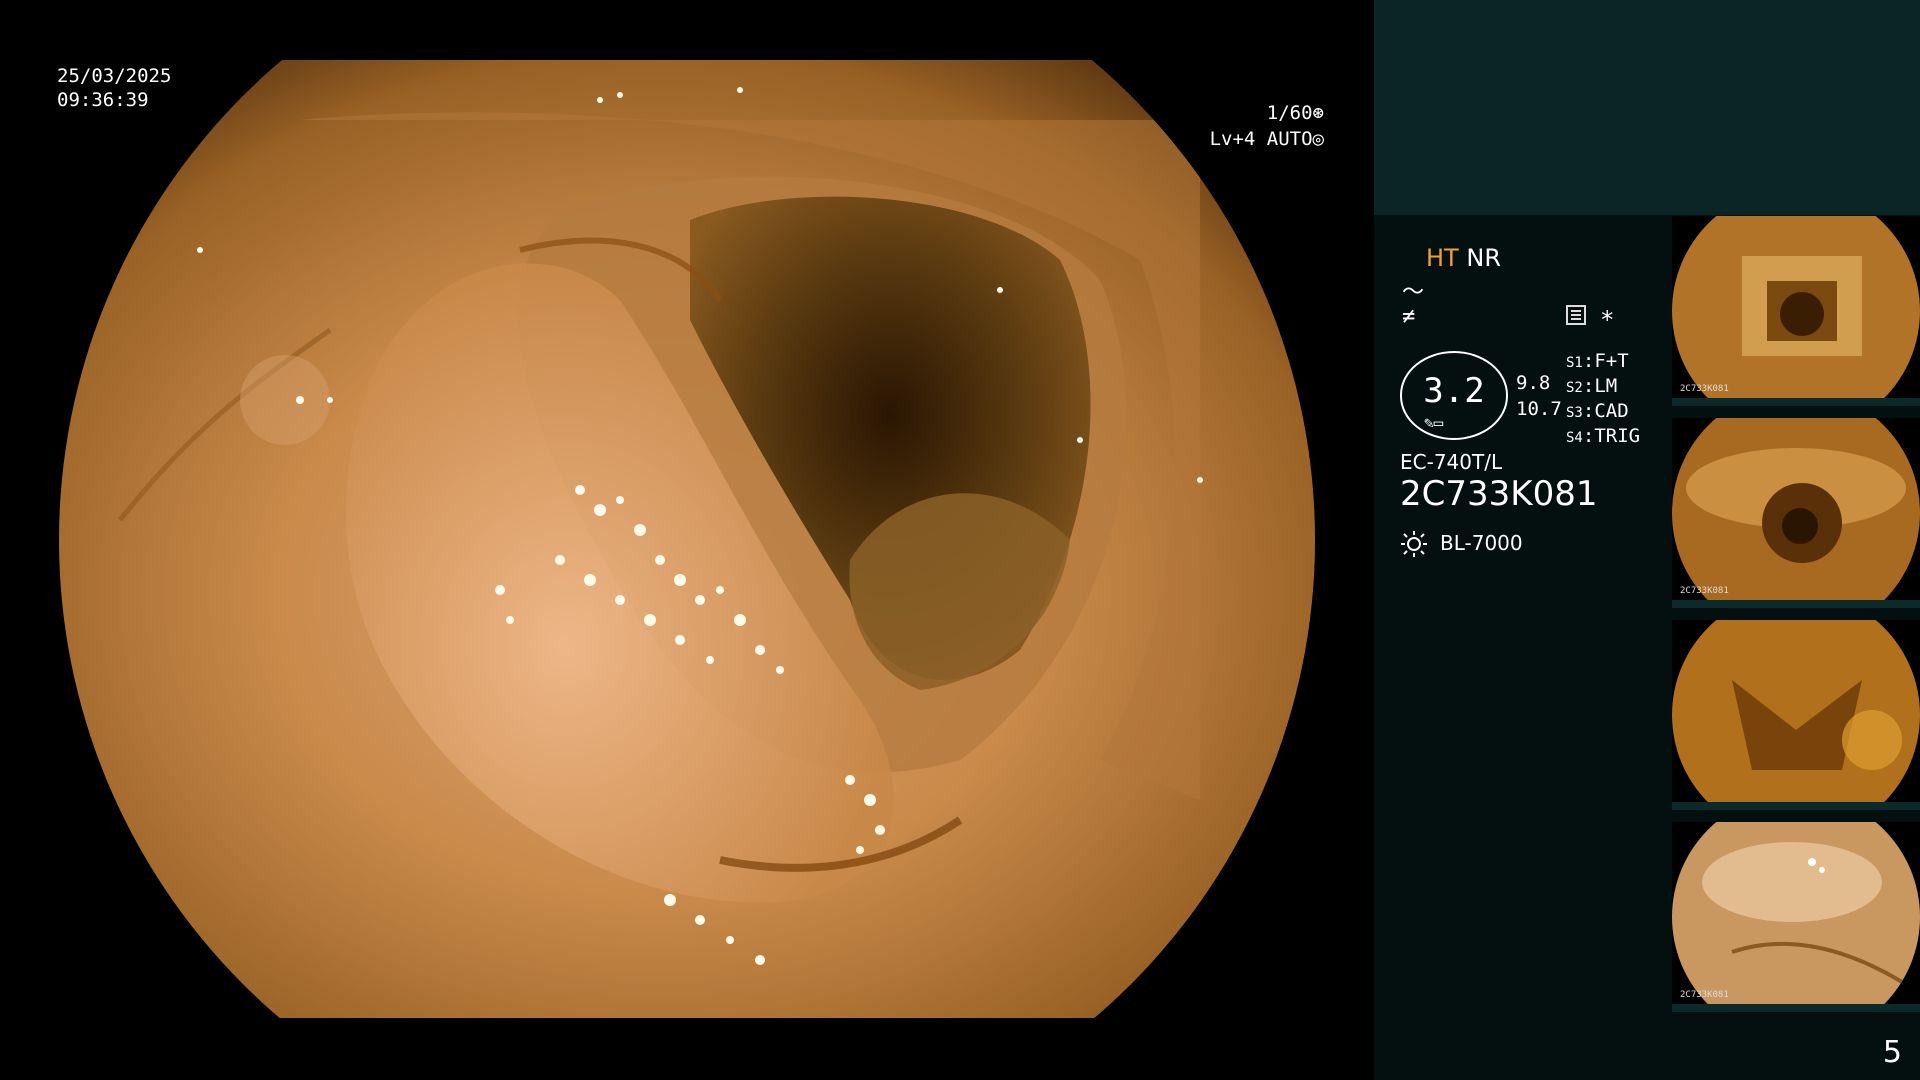  I want to click on shutter-icon: ⊛, so click(1318, 113).